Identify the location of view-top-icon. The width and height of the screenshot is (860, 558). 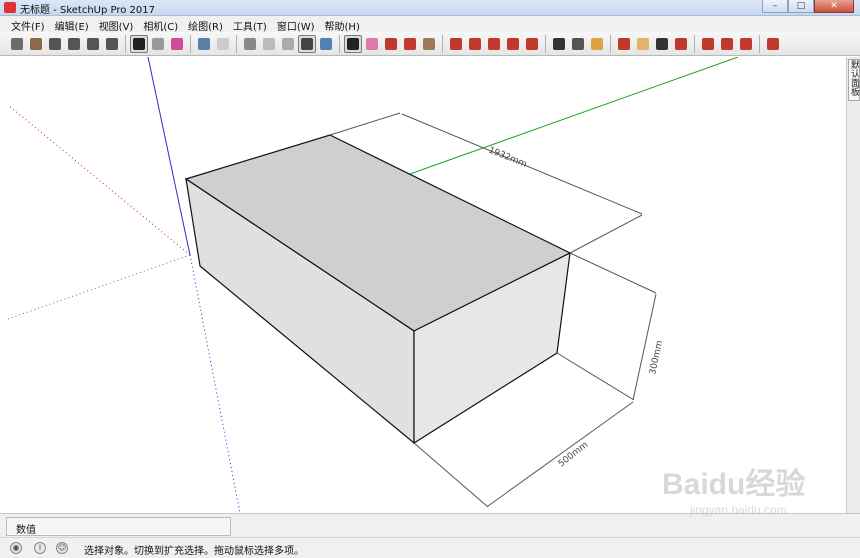
(74, 43).